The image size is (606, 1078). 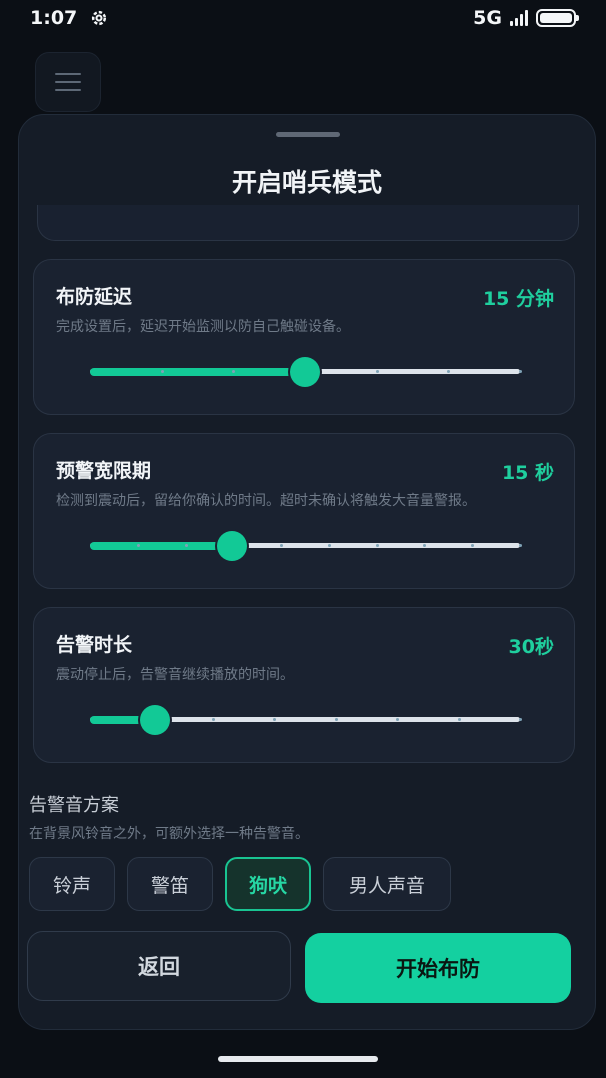 What do you see at coordinates (170, 884) in the screenshot?
I see `alarm-option-siren: 警笛` at bounding box center [170, 884].